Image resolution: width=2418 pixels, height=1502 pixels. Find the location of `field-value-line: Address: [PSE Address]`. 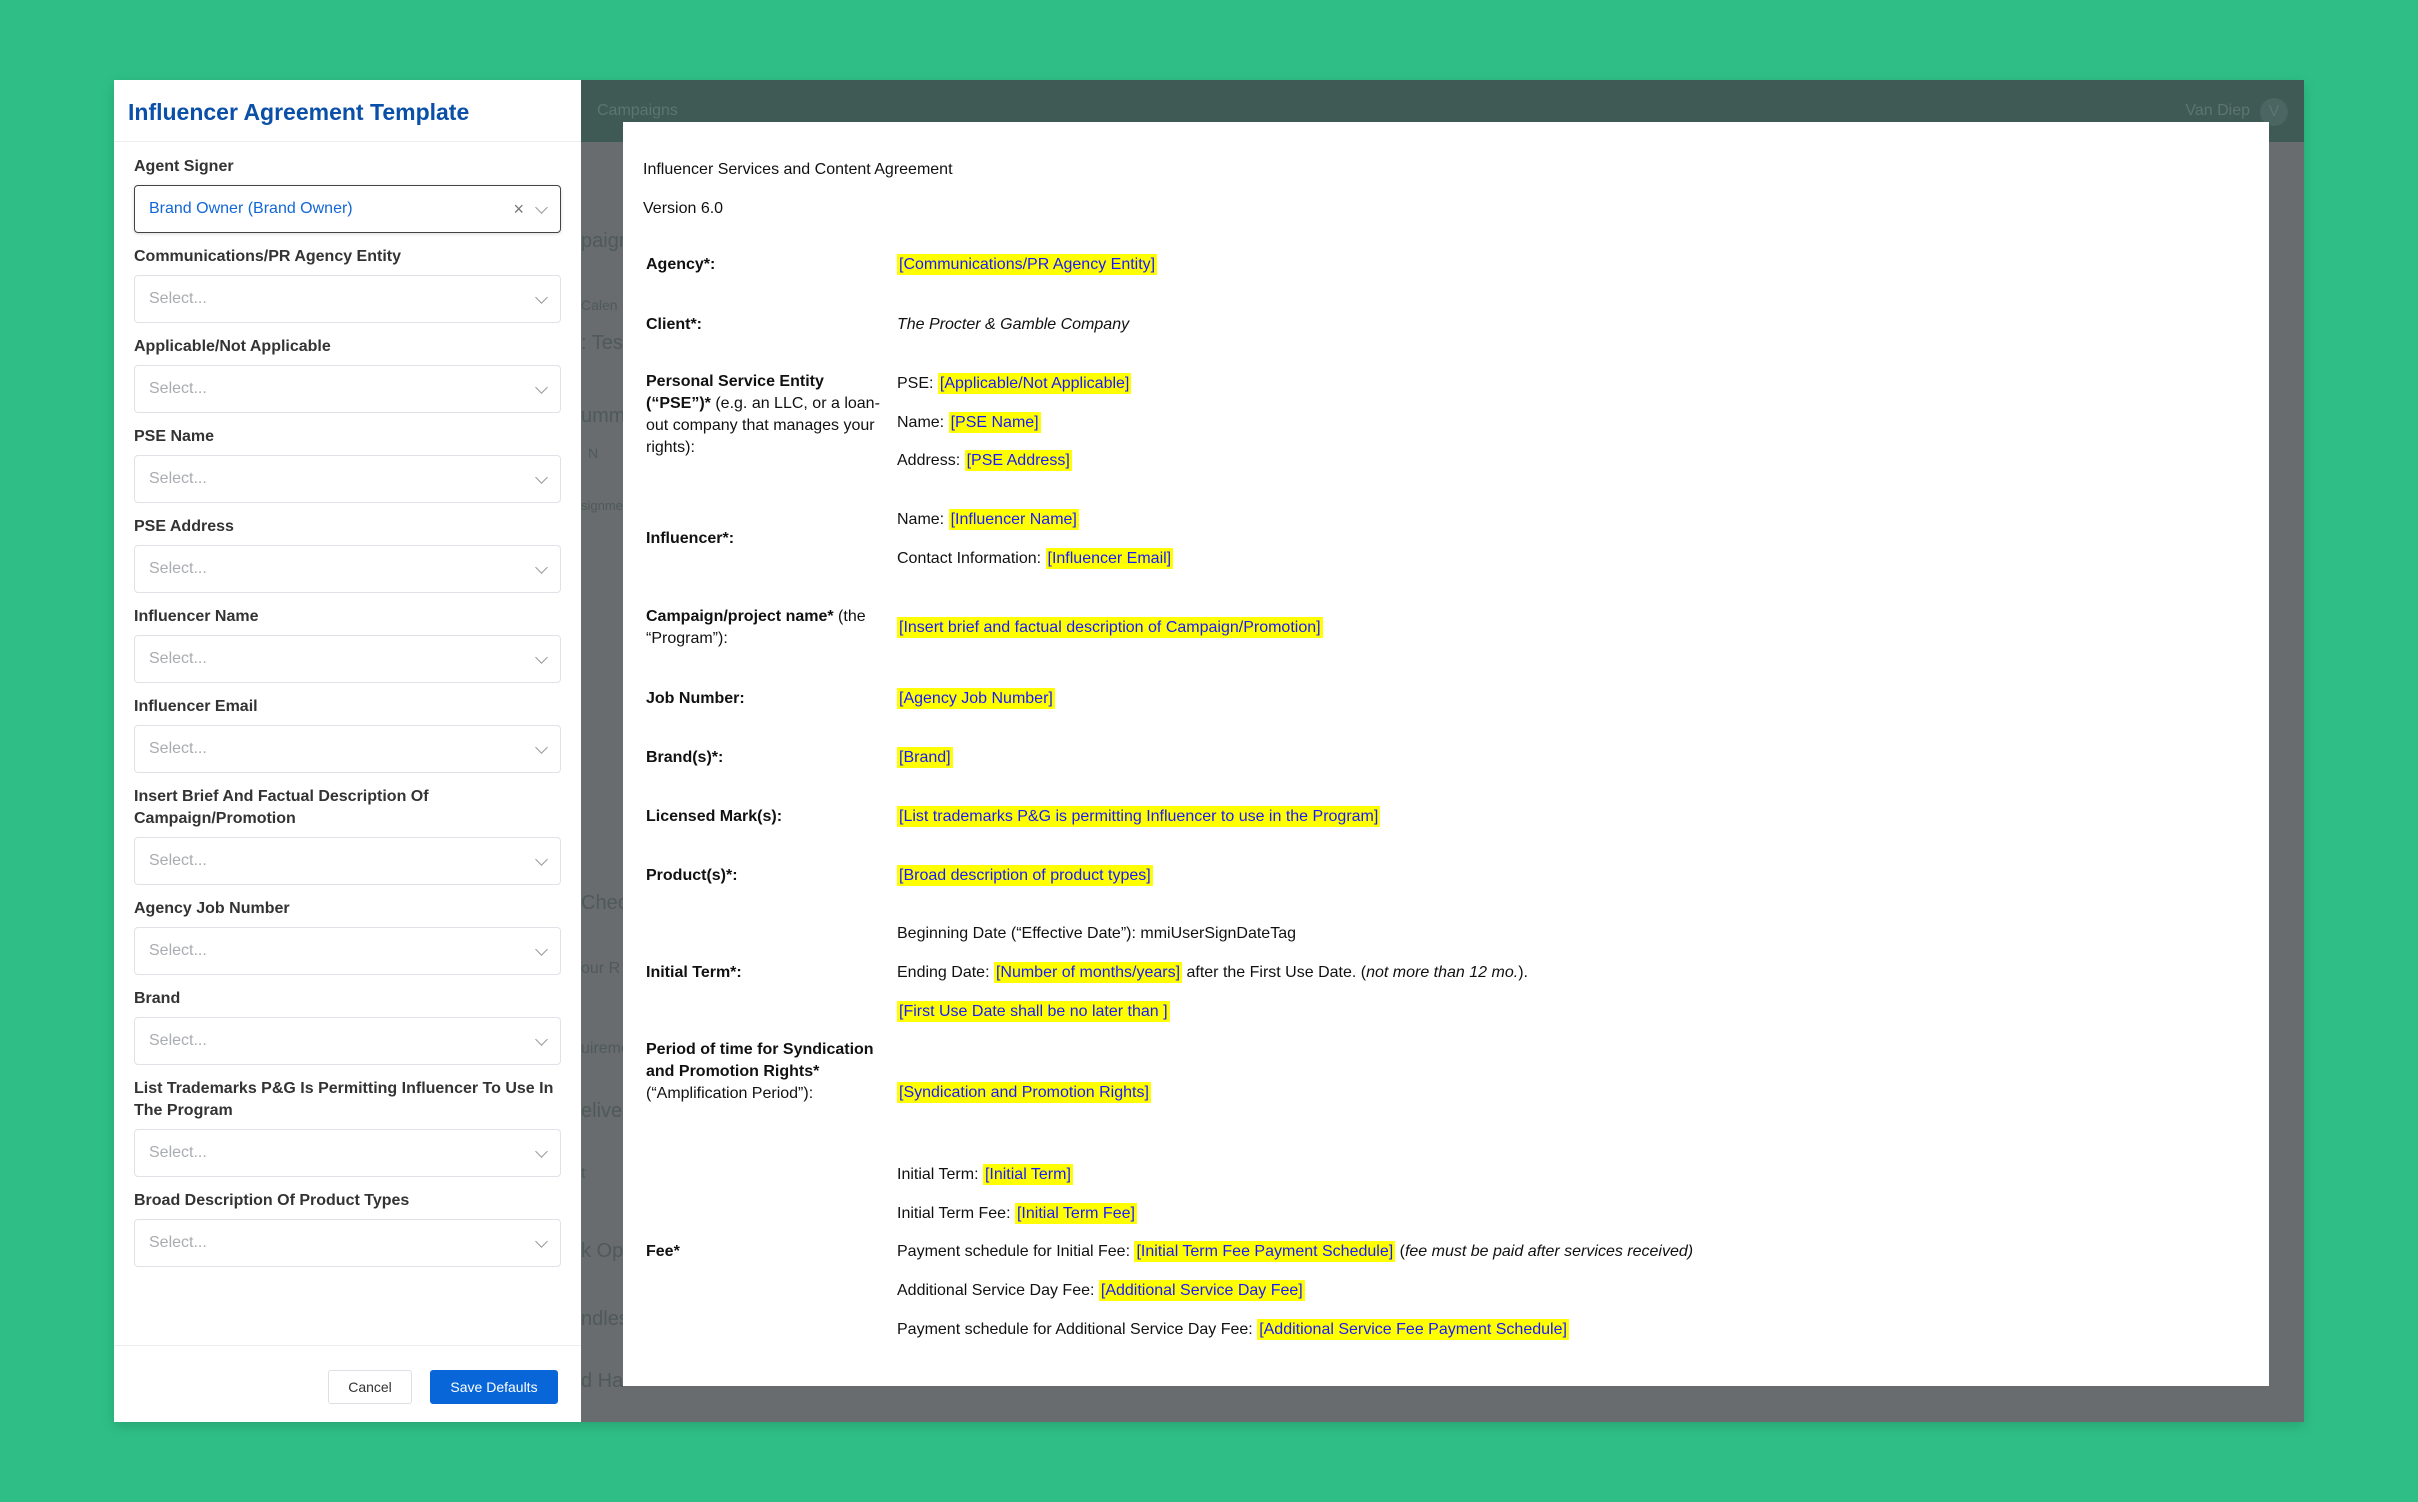

field-value-line: Address: [PSE Address] is located at coordinates (984, 461).